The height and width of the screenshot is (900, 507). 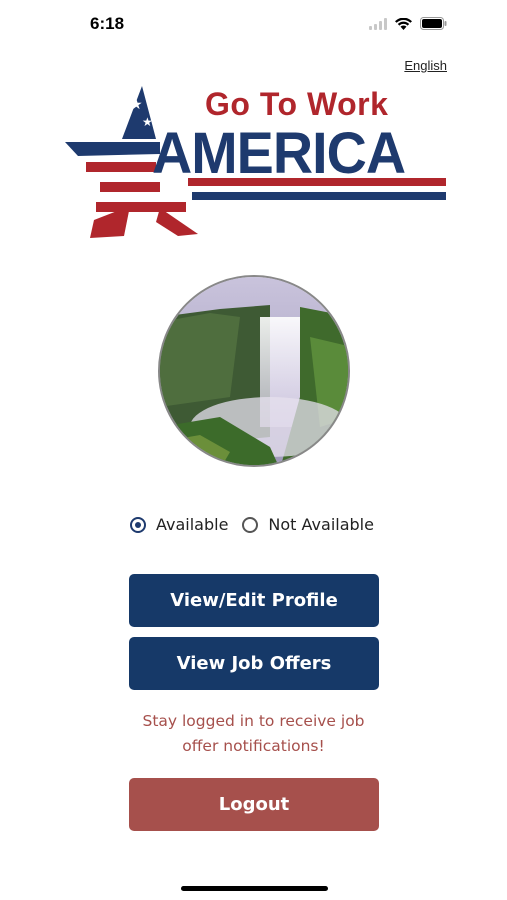 I want to click on language-link: English, so click(x=425, y=65).